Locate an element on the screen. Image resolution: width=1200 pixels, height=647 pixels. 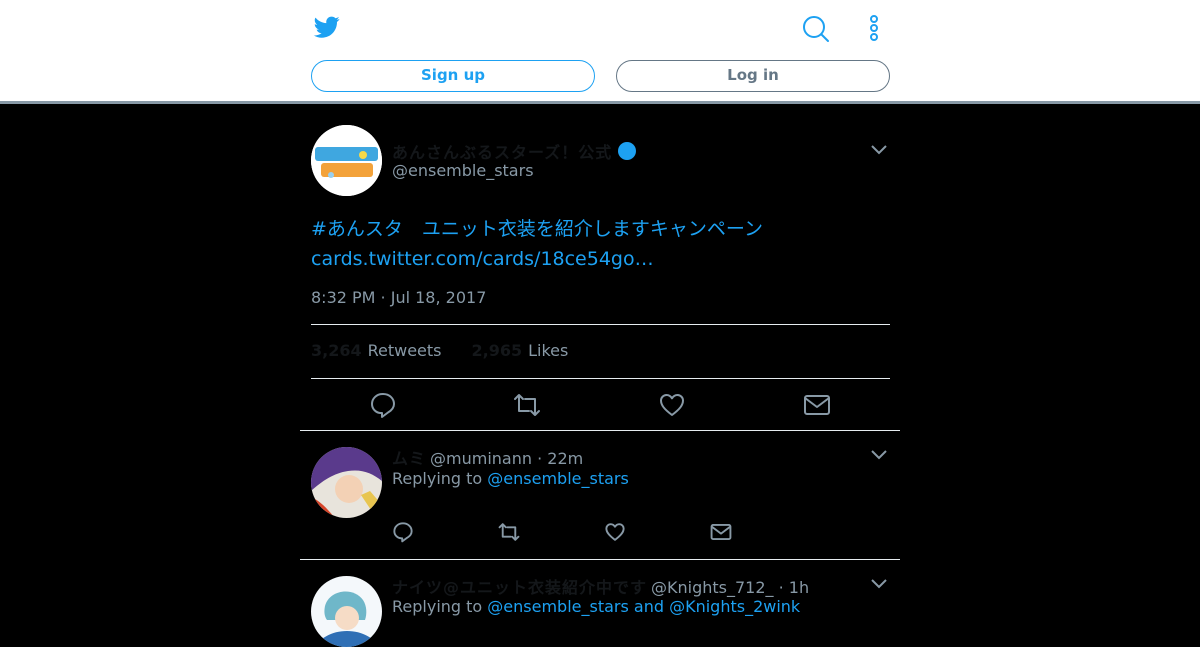
login-button: Log in is located at coordinates (753, 76).